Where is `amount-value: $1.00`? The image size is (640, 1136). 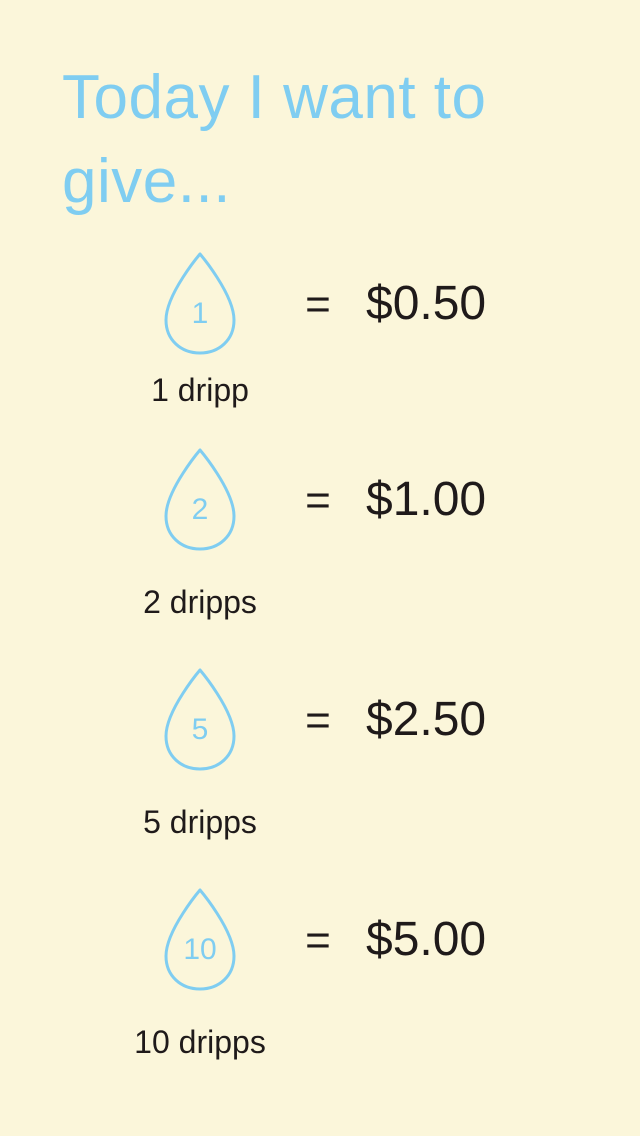
amount-value: $1.00 is located at coordinates (426, 499).